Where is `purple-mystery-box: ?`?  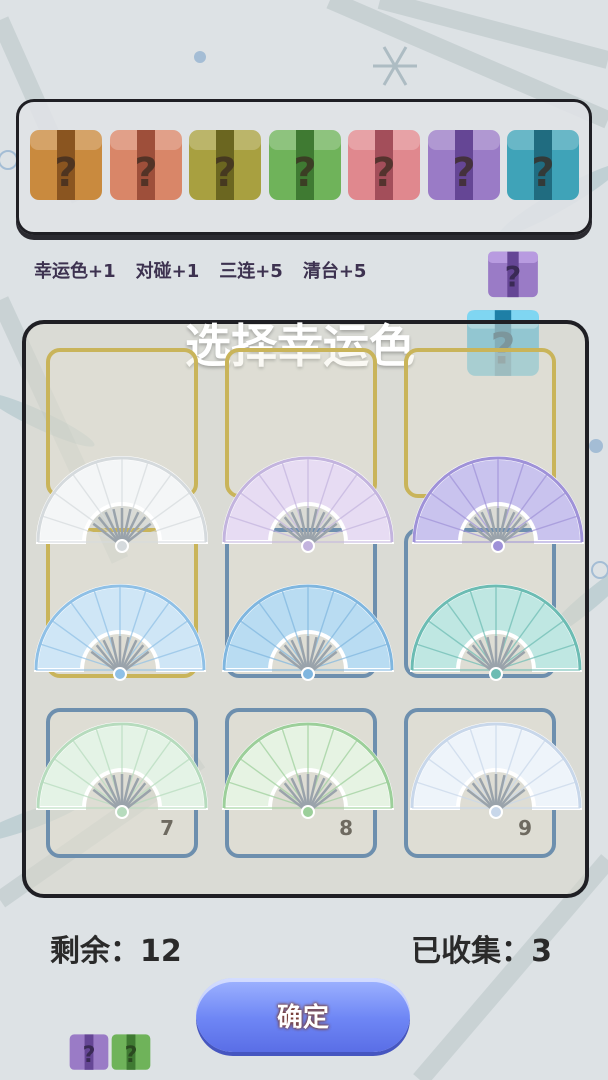 purple-mystery-box: ? is located at coordinates (513, 273).